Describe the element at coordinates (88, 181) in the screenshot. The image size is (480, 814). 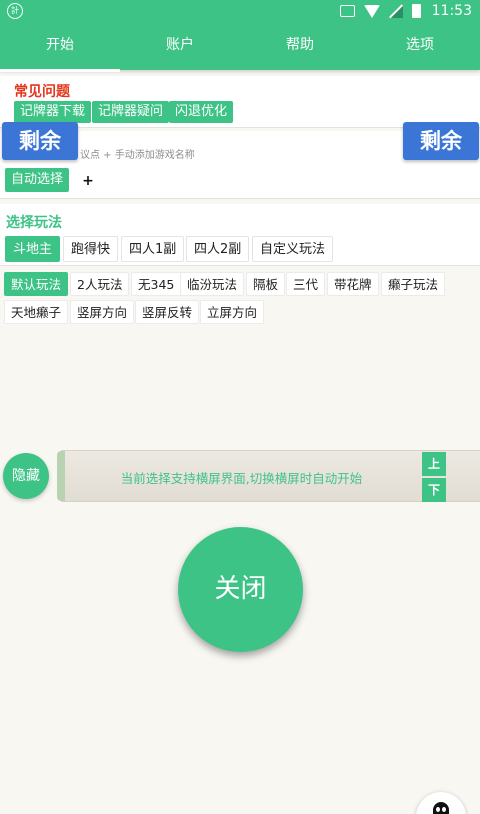
I see `add-game-button: +` at that location.